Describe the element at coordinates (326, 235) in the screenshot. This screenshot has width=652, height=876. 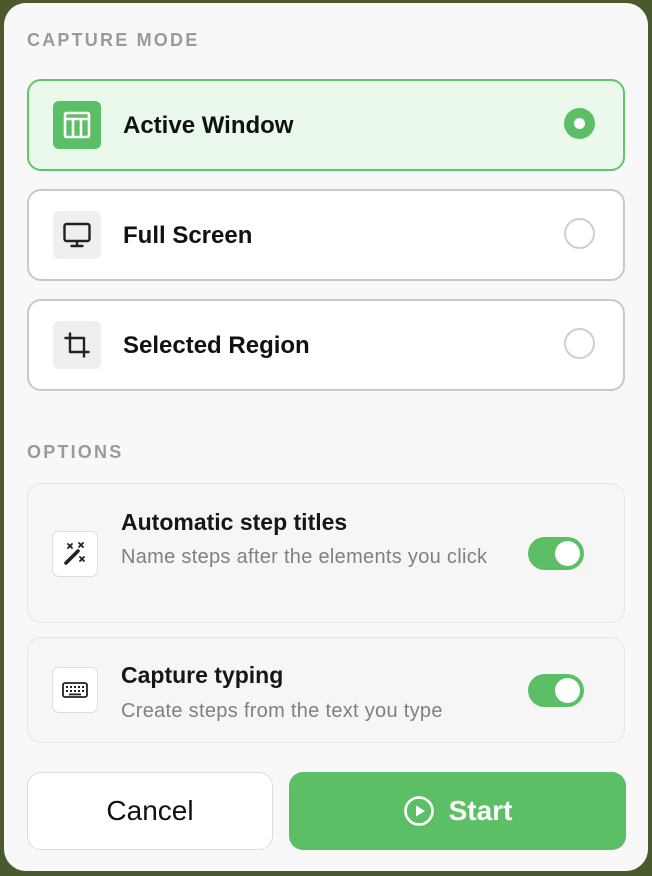
I see `mode-option-full-screen: Full Screen` at that location.